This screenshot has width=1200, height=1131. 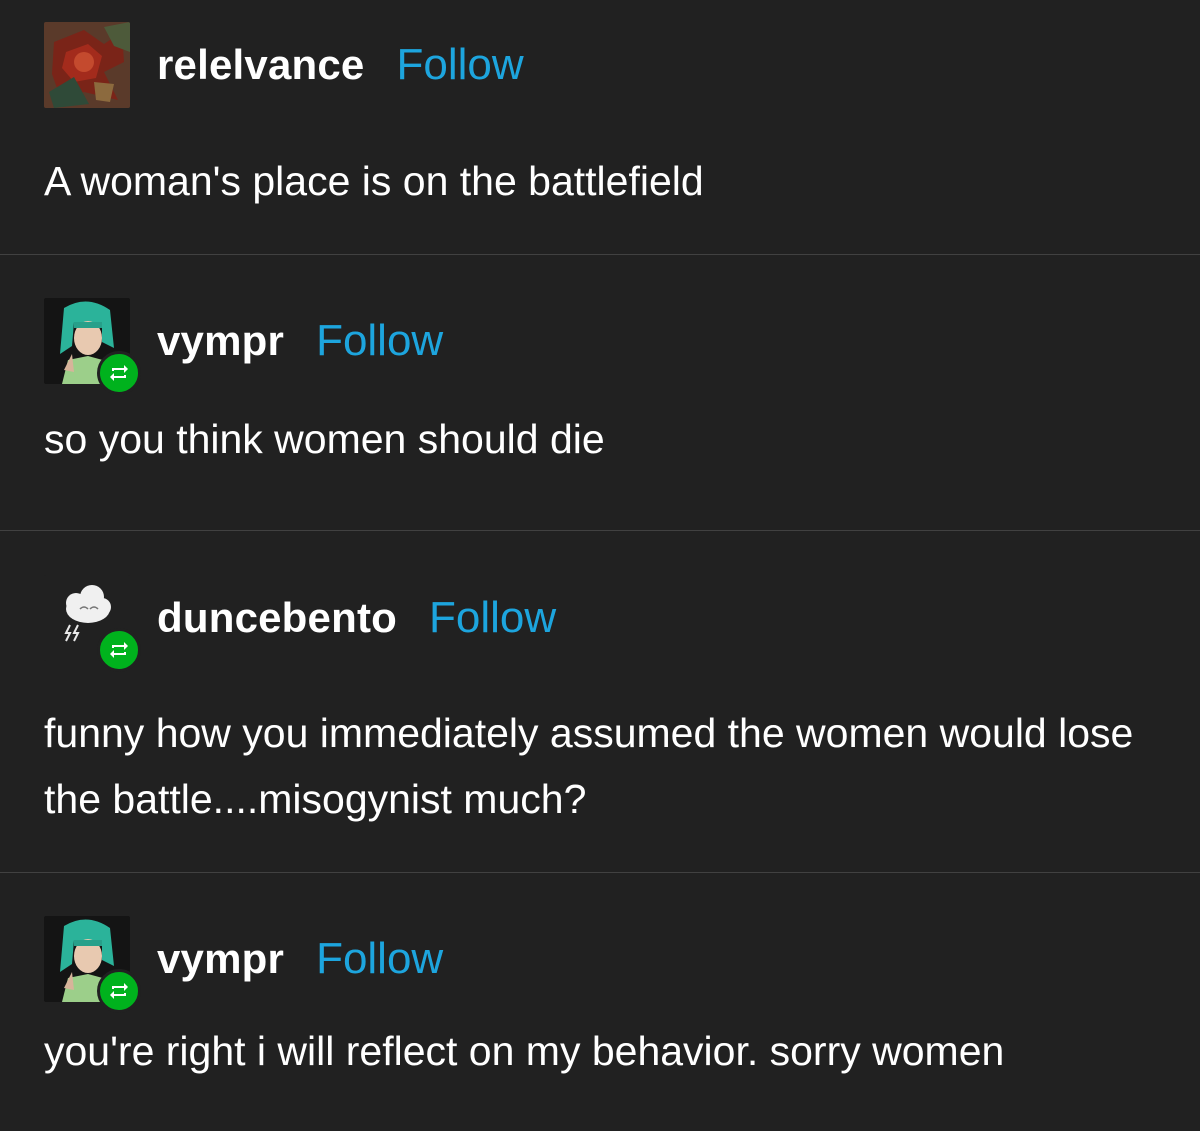 I want to click on username: duncebento, so click(x=277, y=618).